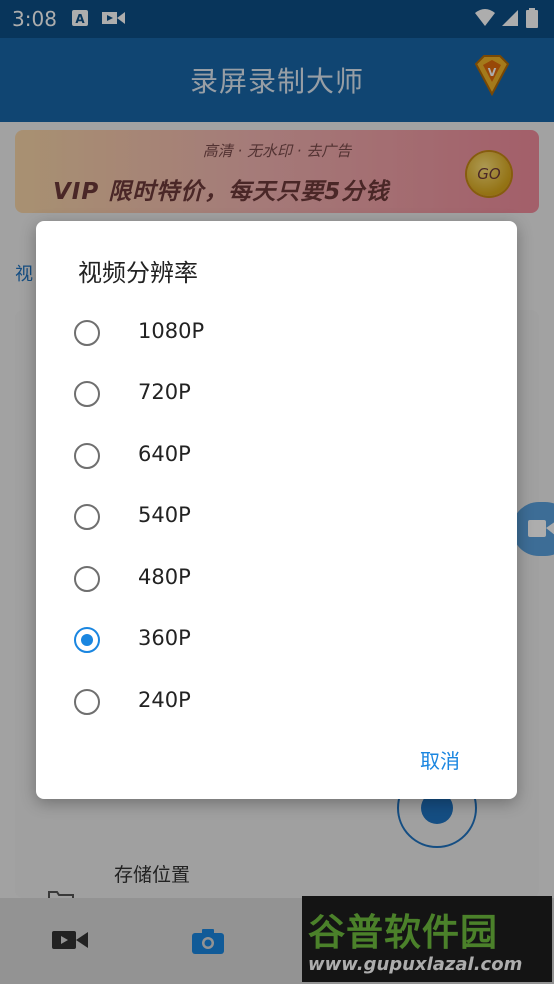 The height and width of the screenshot is (984, 554). What do you see at coordinates (164, 515) in the screenshot?
I see `option-label: 540P` at bounding box center [164, 515].